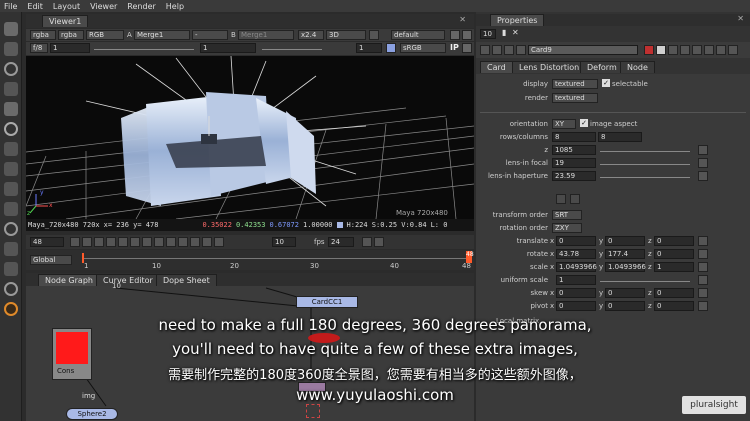 This screenshot has width=750, height=421. Describe the element at coordinates (391, 48) in the screenshot. I see `clip-warning-icon` at that location.